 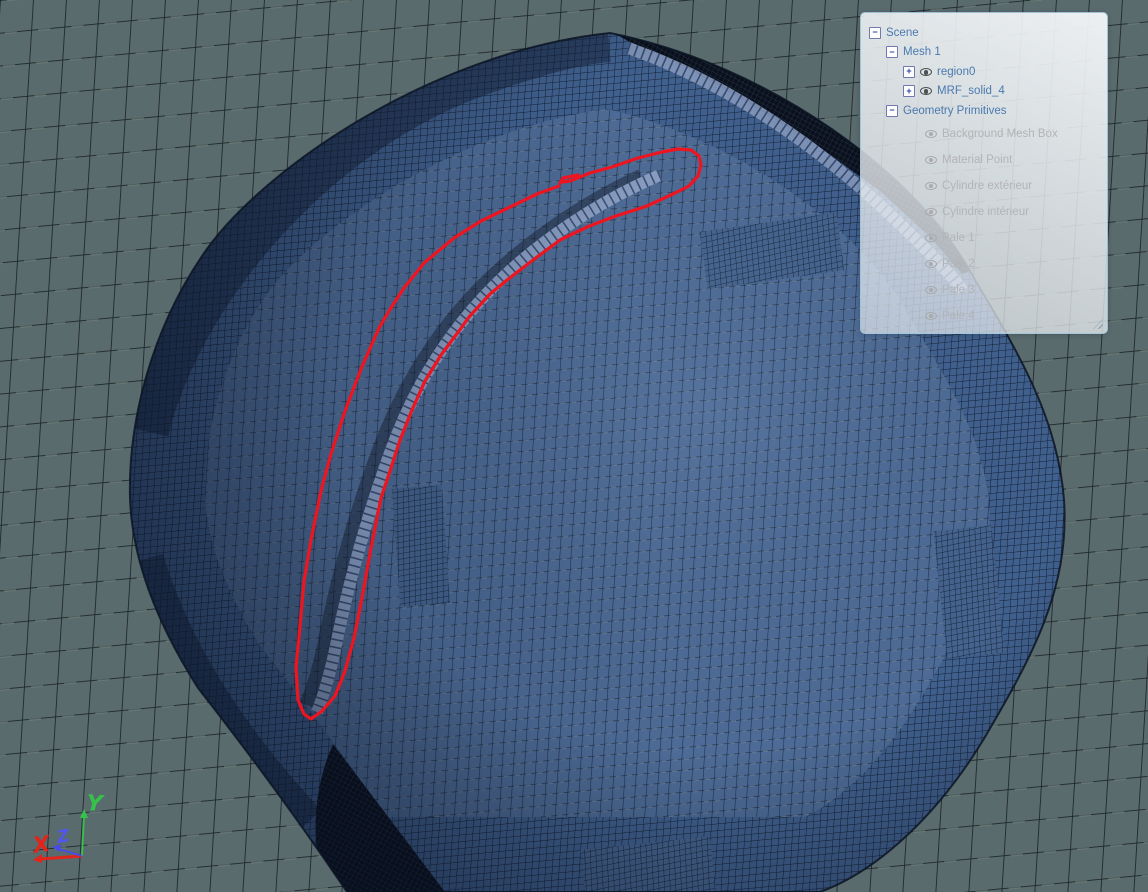 I want to click on tree-item-label: Background Mesh Box, so click(x=1000, y=134).